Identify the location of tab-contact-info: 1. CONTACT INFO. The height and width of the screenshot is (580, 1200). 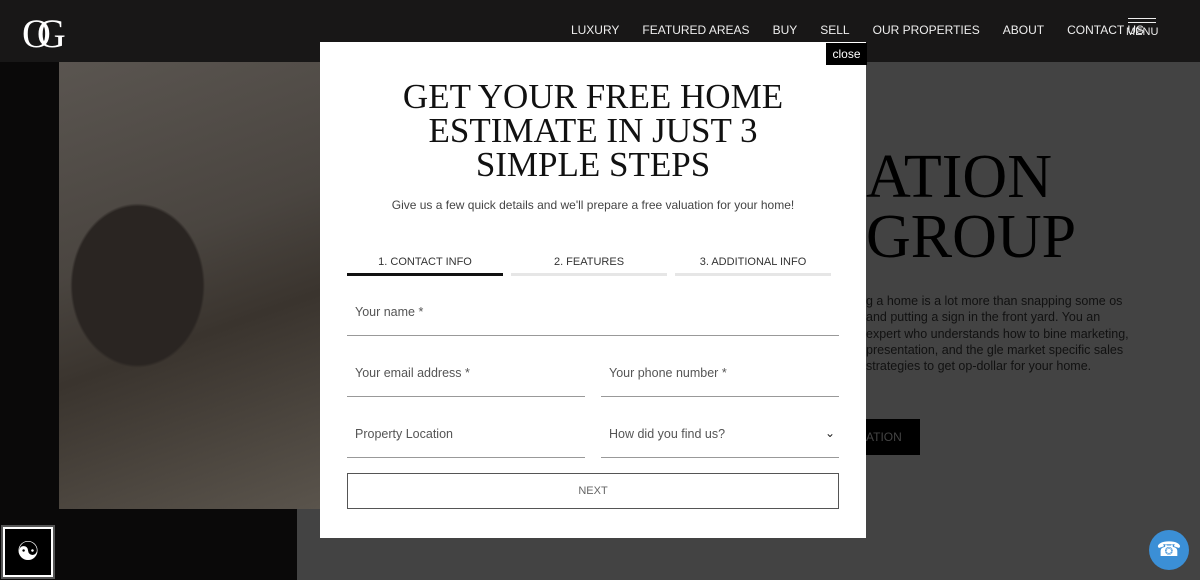
(425, 266).